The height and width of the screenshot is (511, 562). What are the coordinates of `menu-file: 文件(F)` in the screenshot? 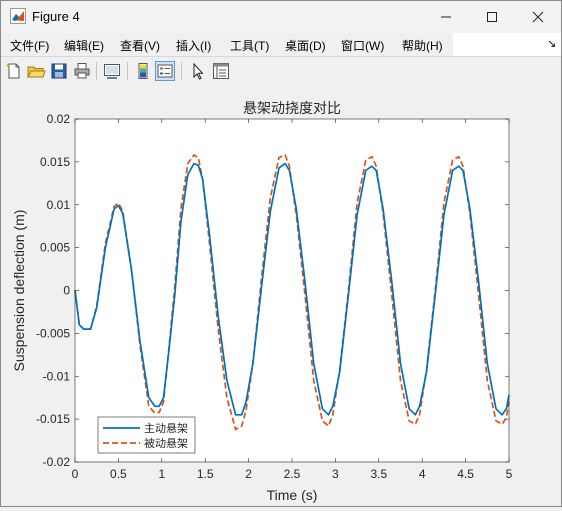 It's located at (29, 45).